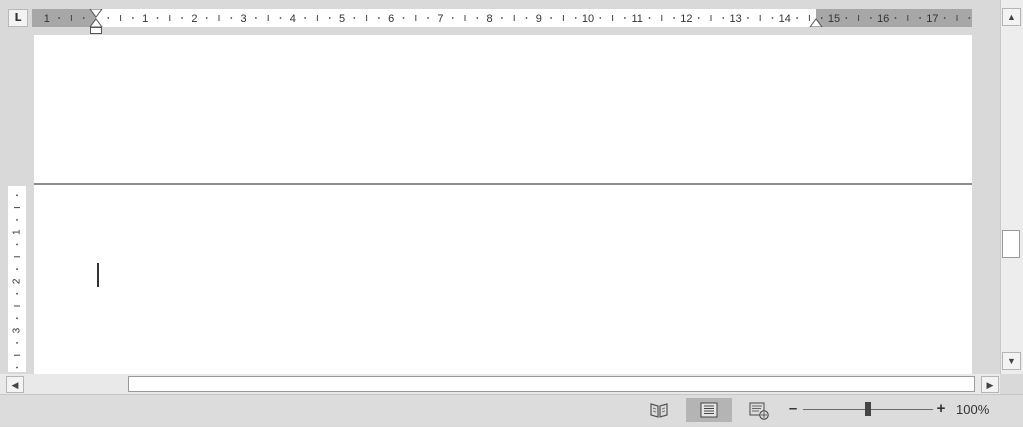  I want to click on ruler-number: 4, so click(293, 19).